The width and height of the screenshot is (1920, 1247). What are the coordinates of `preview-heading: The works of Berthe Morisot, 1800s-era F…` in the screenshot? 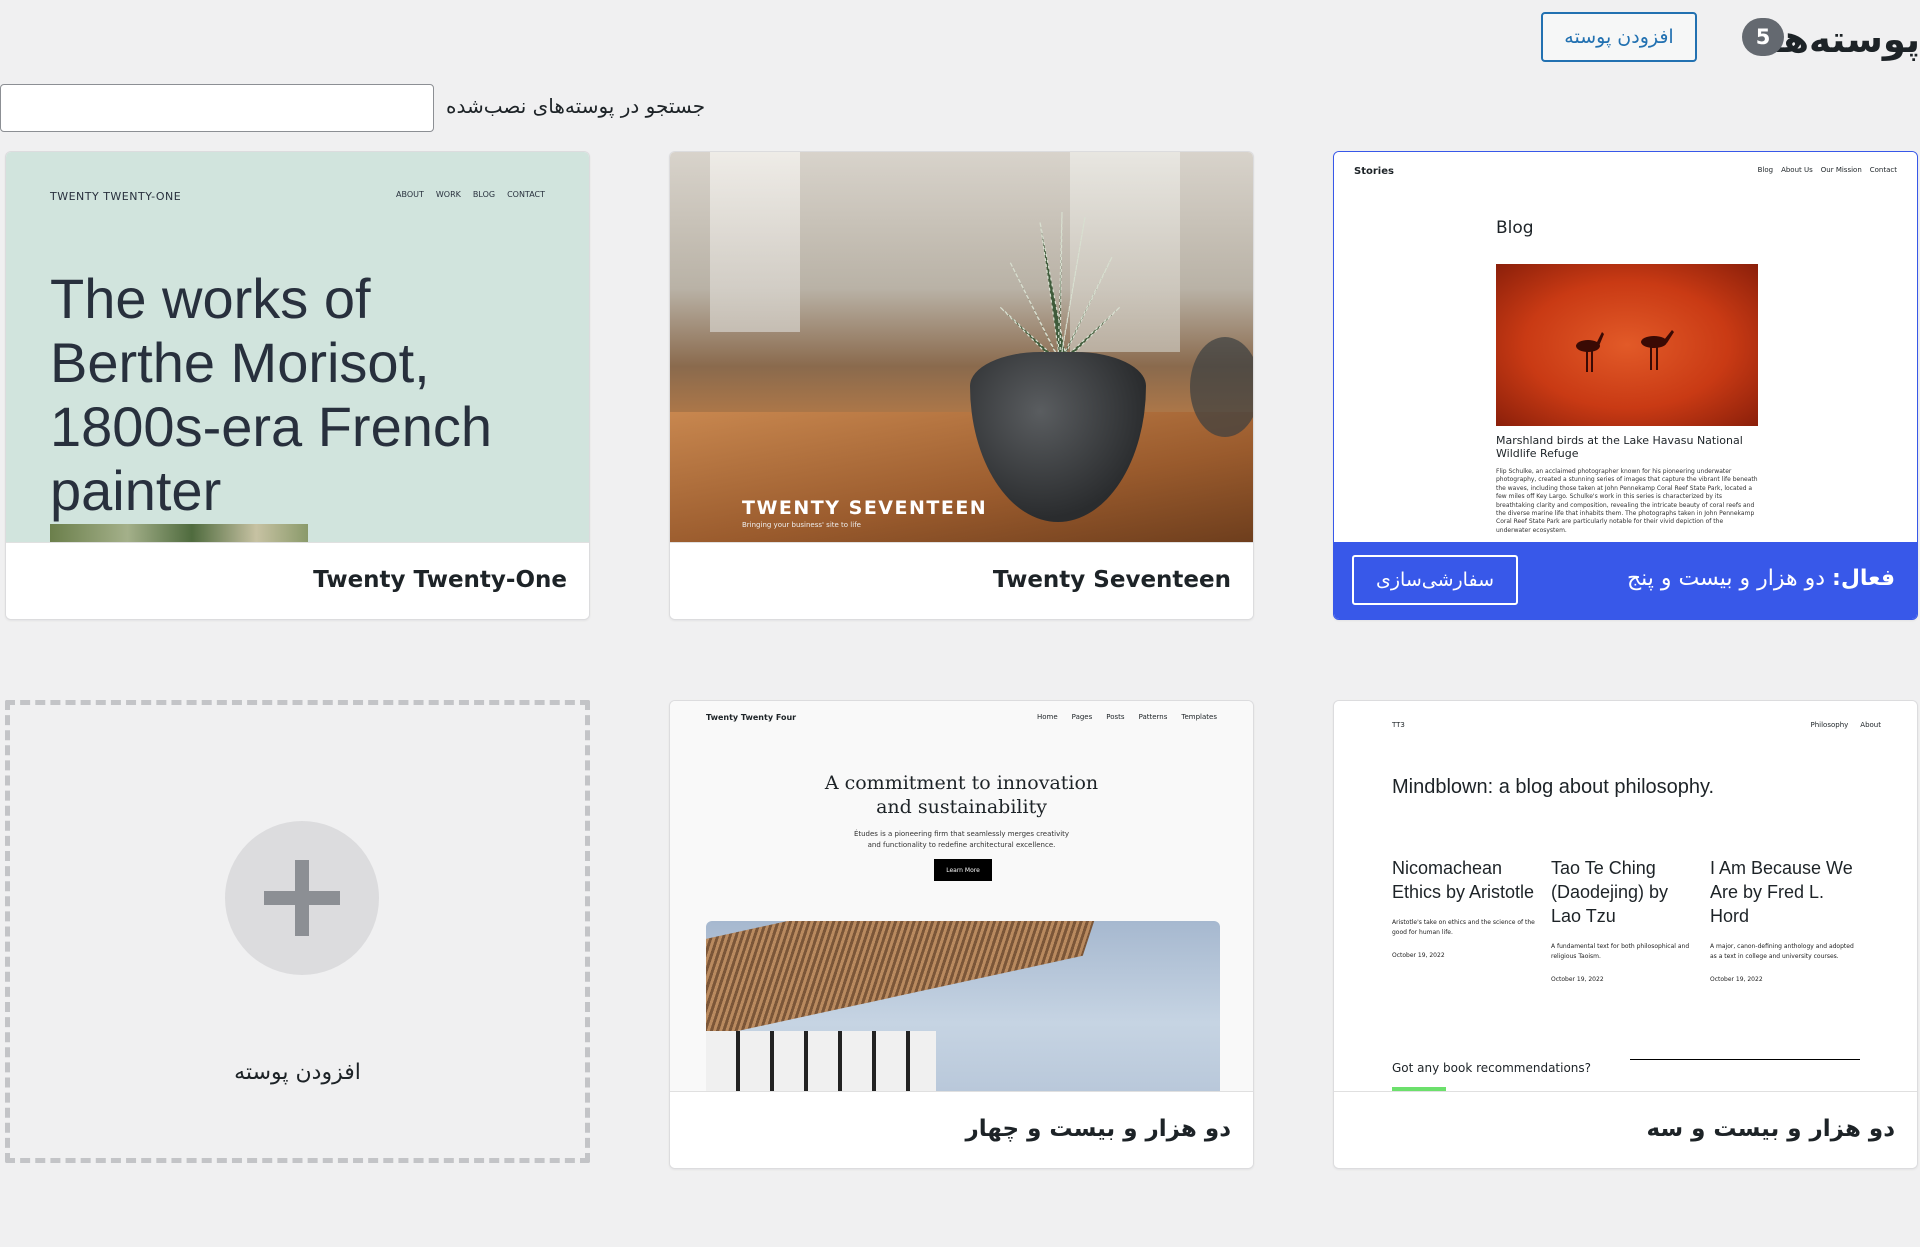 It's located at (271, 394).